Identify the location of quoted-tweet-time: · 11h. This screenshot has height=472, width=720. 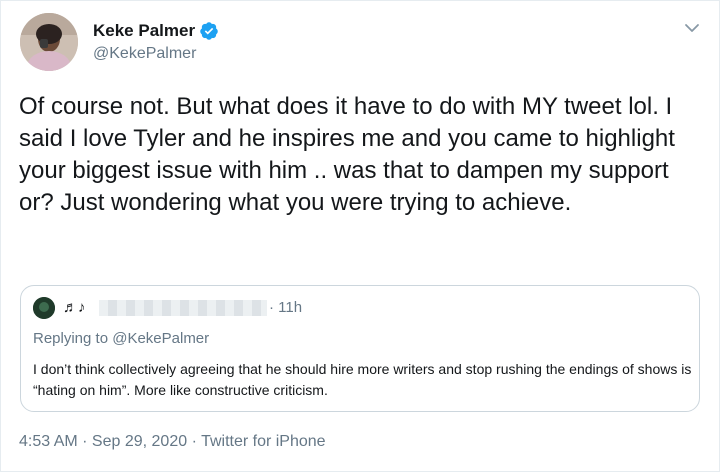
(285, 307).